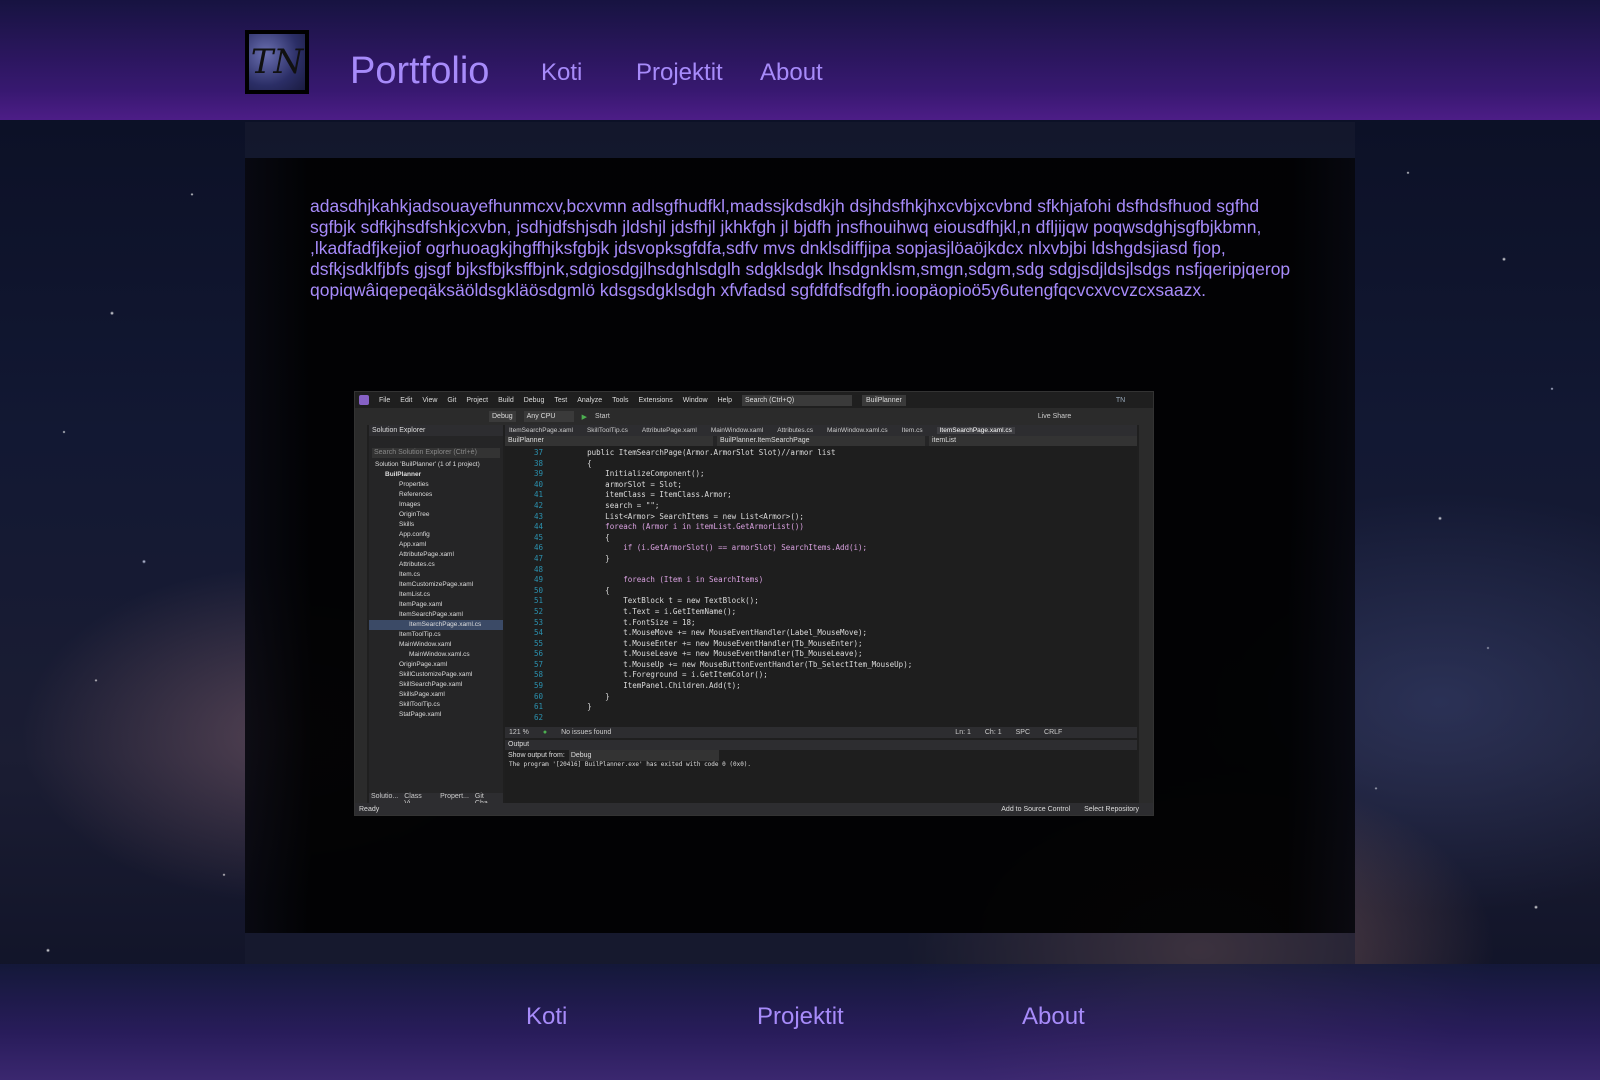  I want to click on line-number: 46, so click(538, 548).